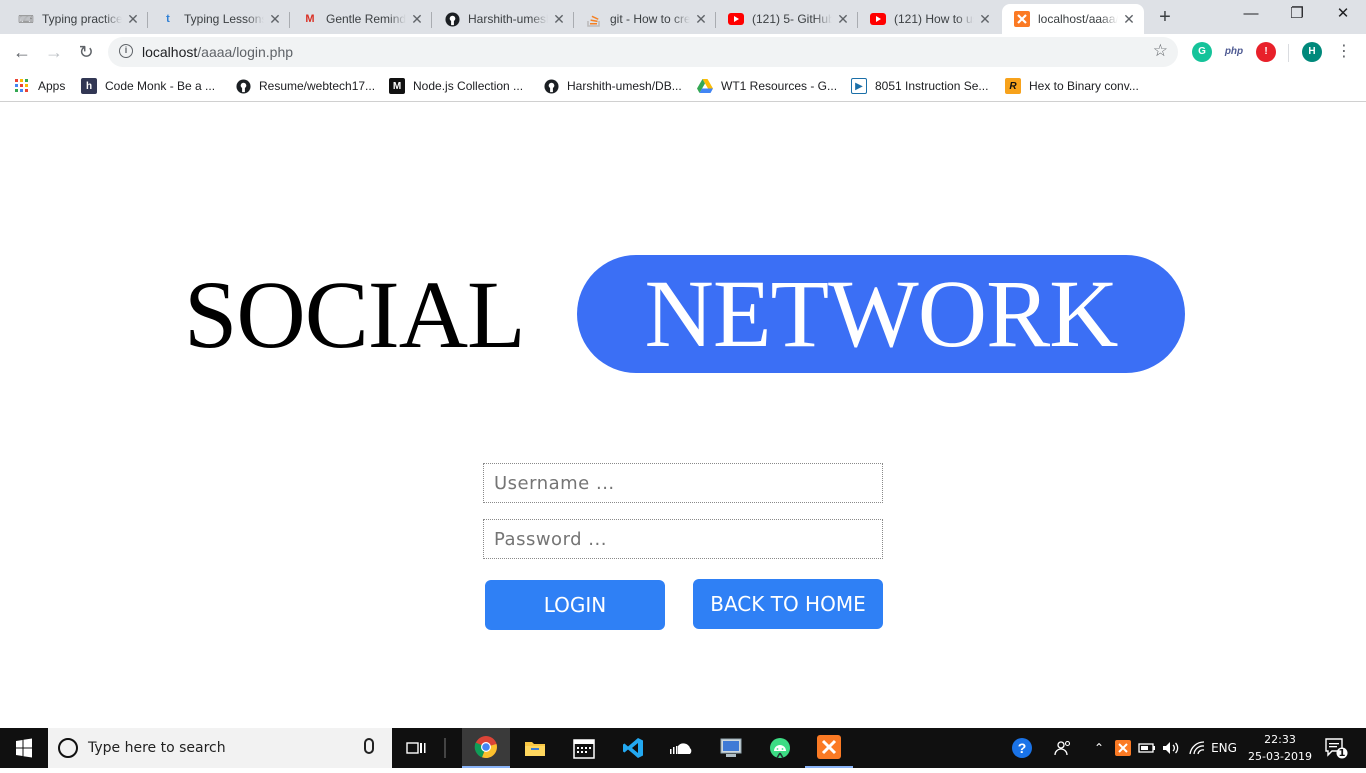  What do you see at coordinates (705, 86) in the screenshot?
I see `google-drive-icon` at bounding box center [705, 86].